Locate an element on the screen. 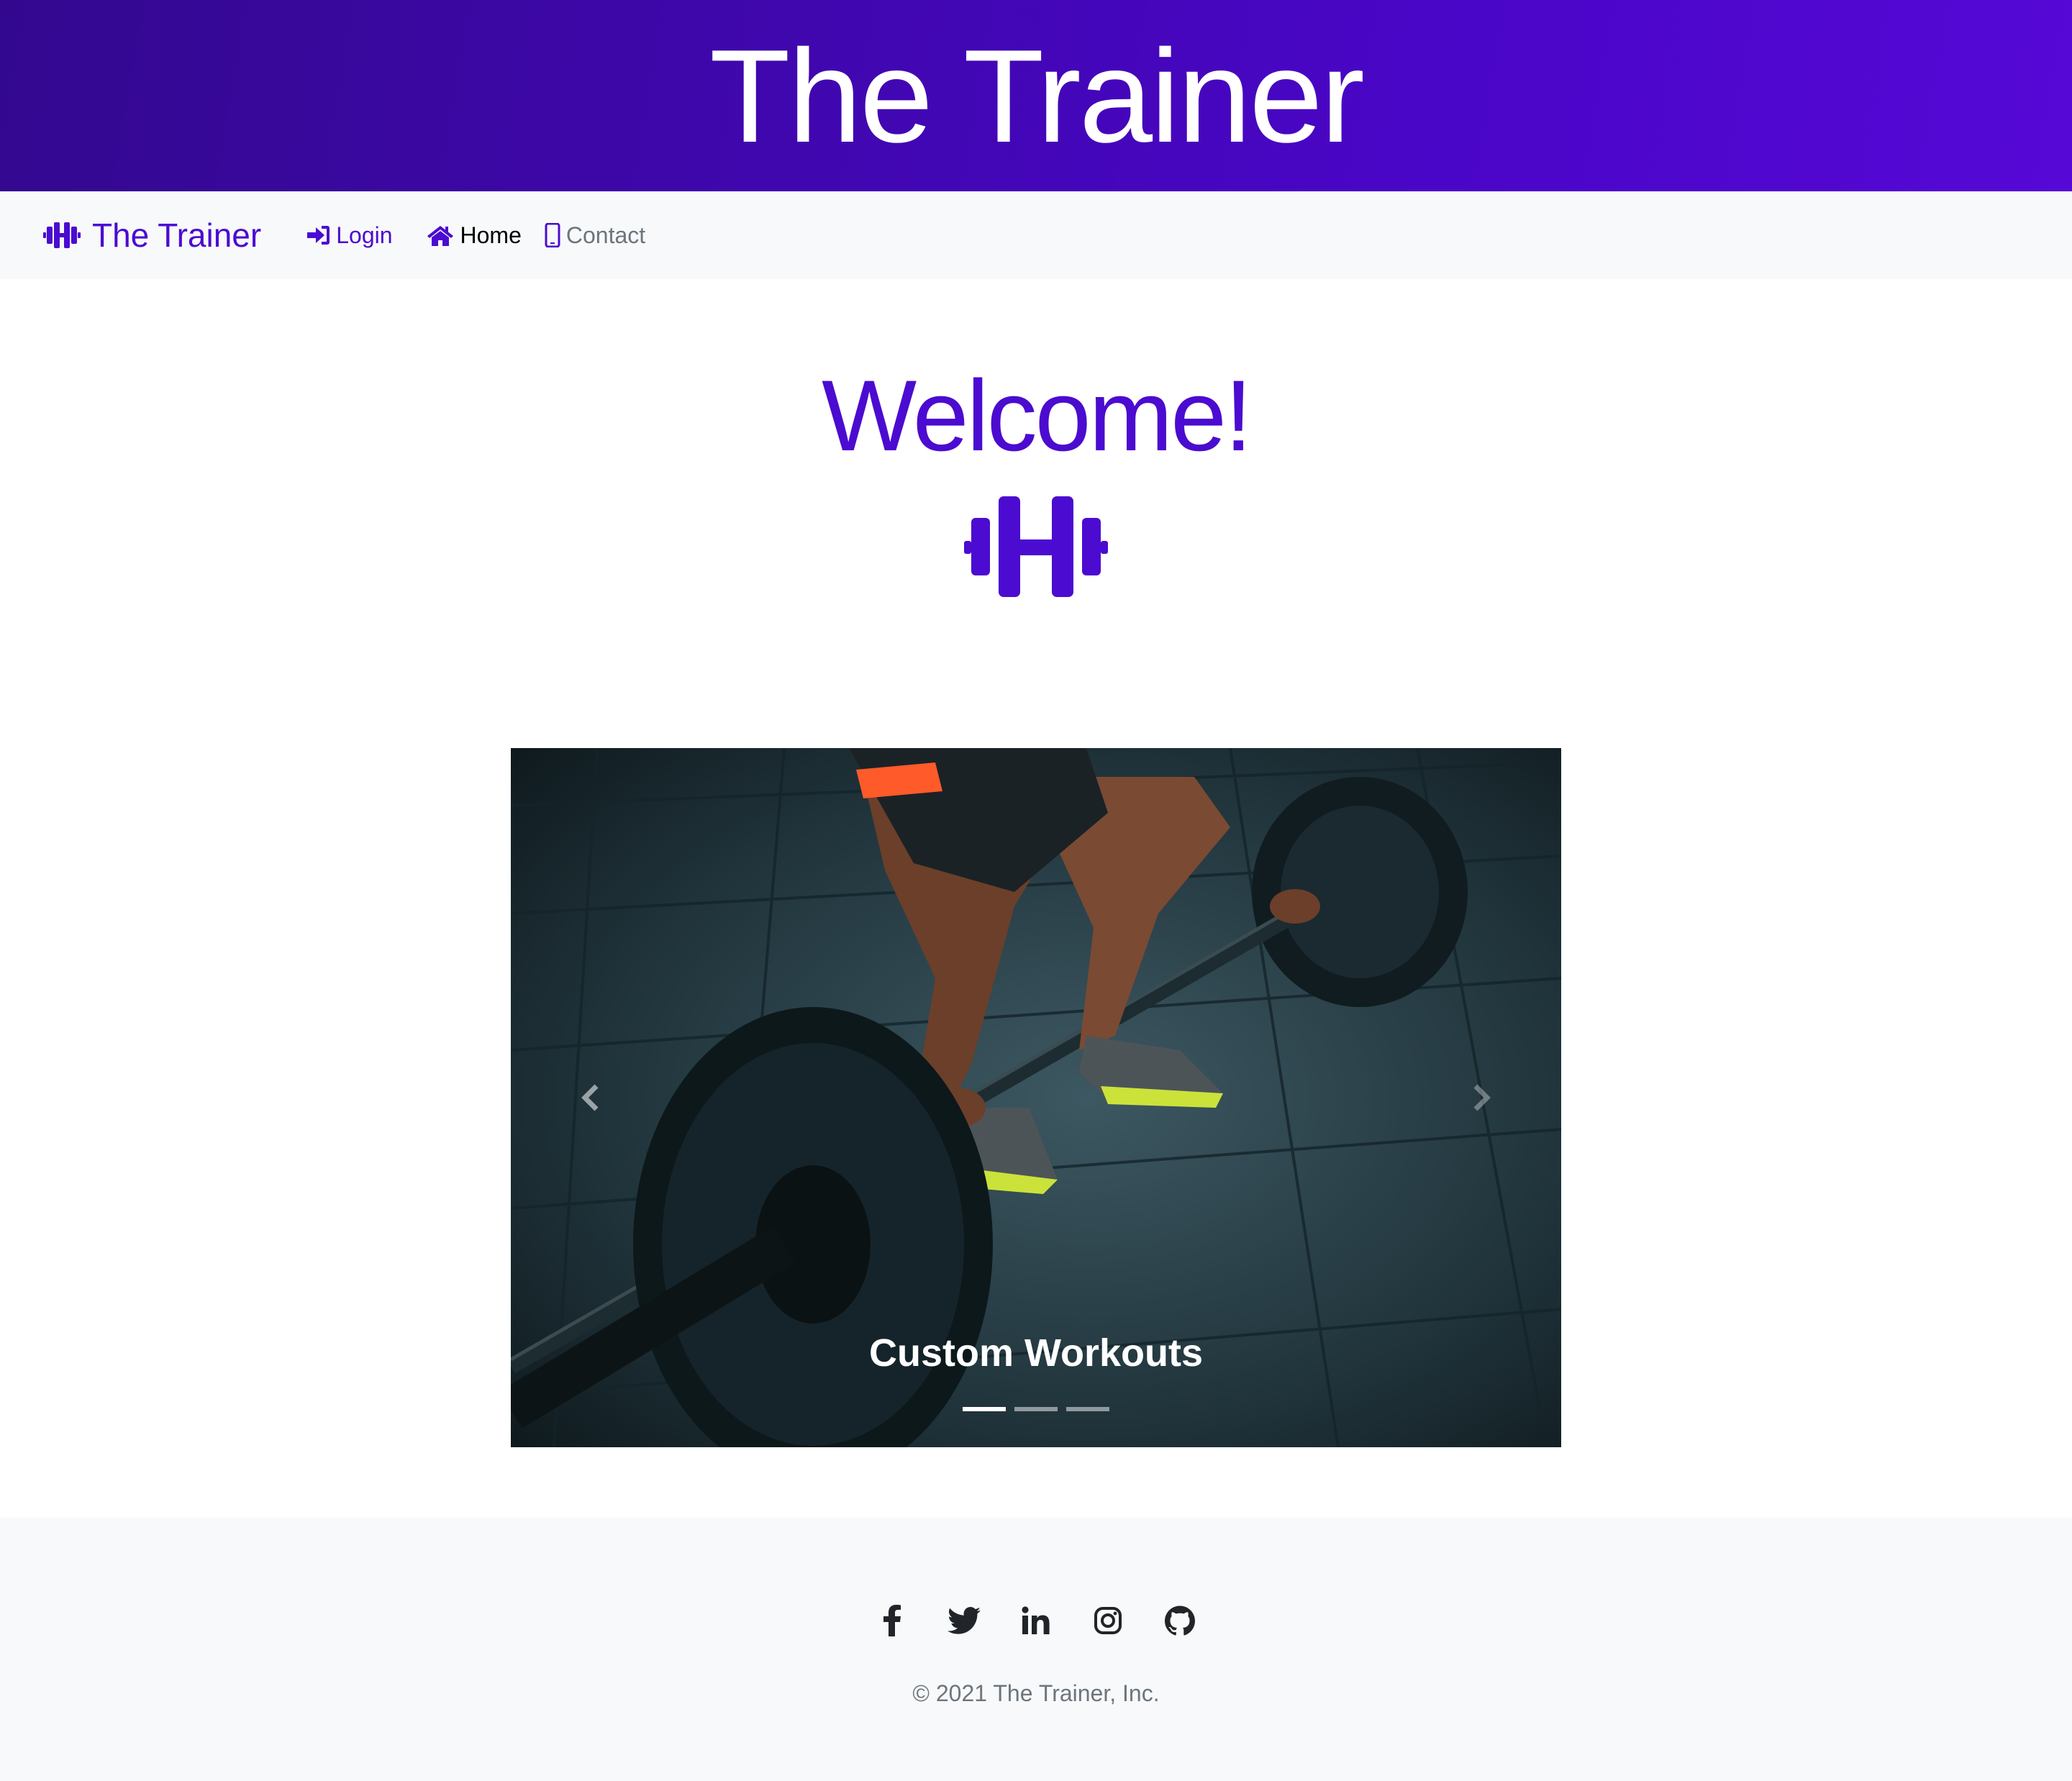 This screenshot has height=1781, width=2072. github-icon is located at coordinates (1179, 1620).